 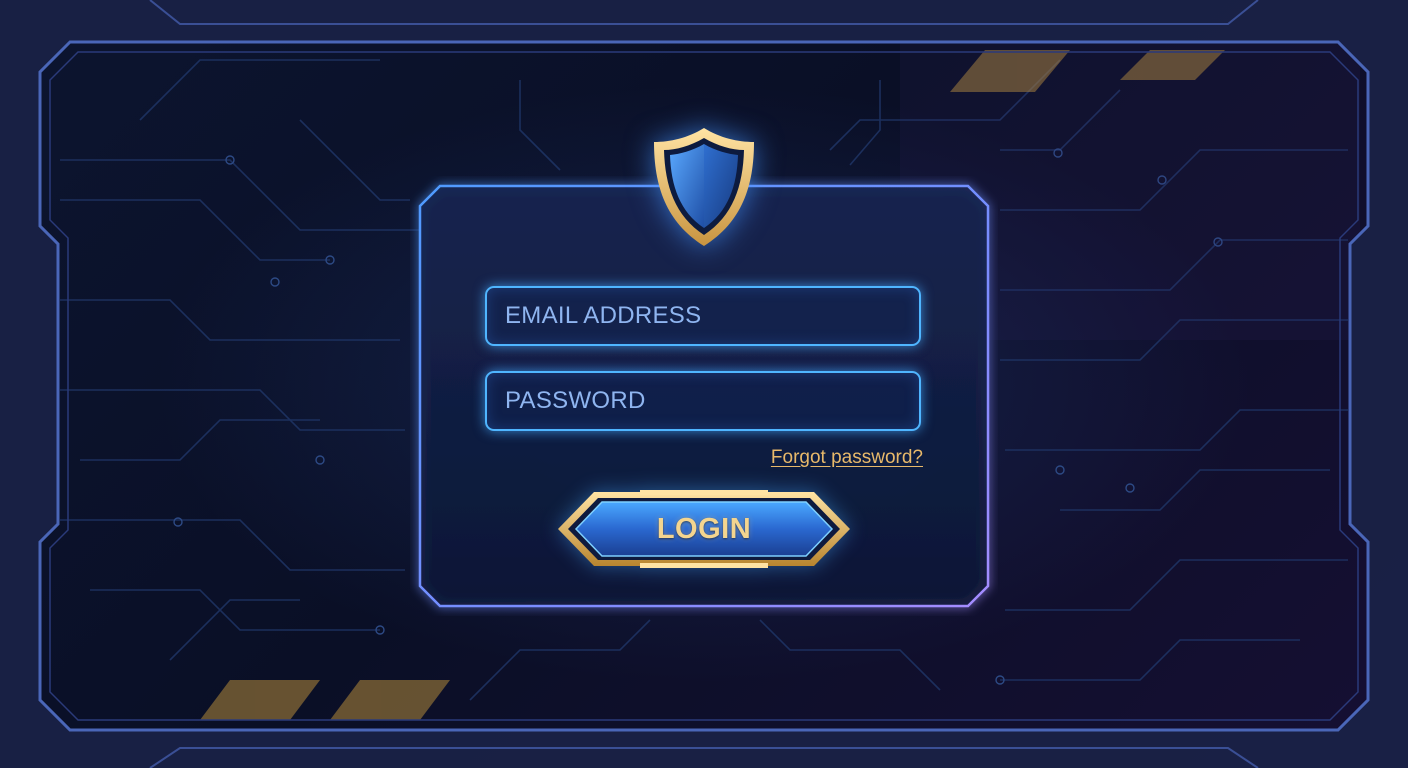 What do you see at coordinates (704, 187) in the screenshot?
I see `shield-icon` at bounding box center [704, 187].